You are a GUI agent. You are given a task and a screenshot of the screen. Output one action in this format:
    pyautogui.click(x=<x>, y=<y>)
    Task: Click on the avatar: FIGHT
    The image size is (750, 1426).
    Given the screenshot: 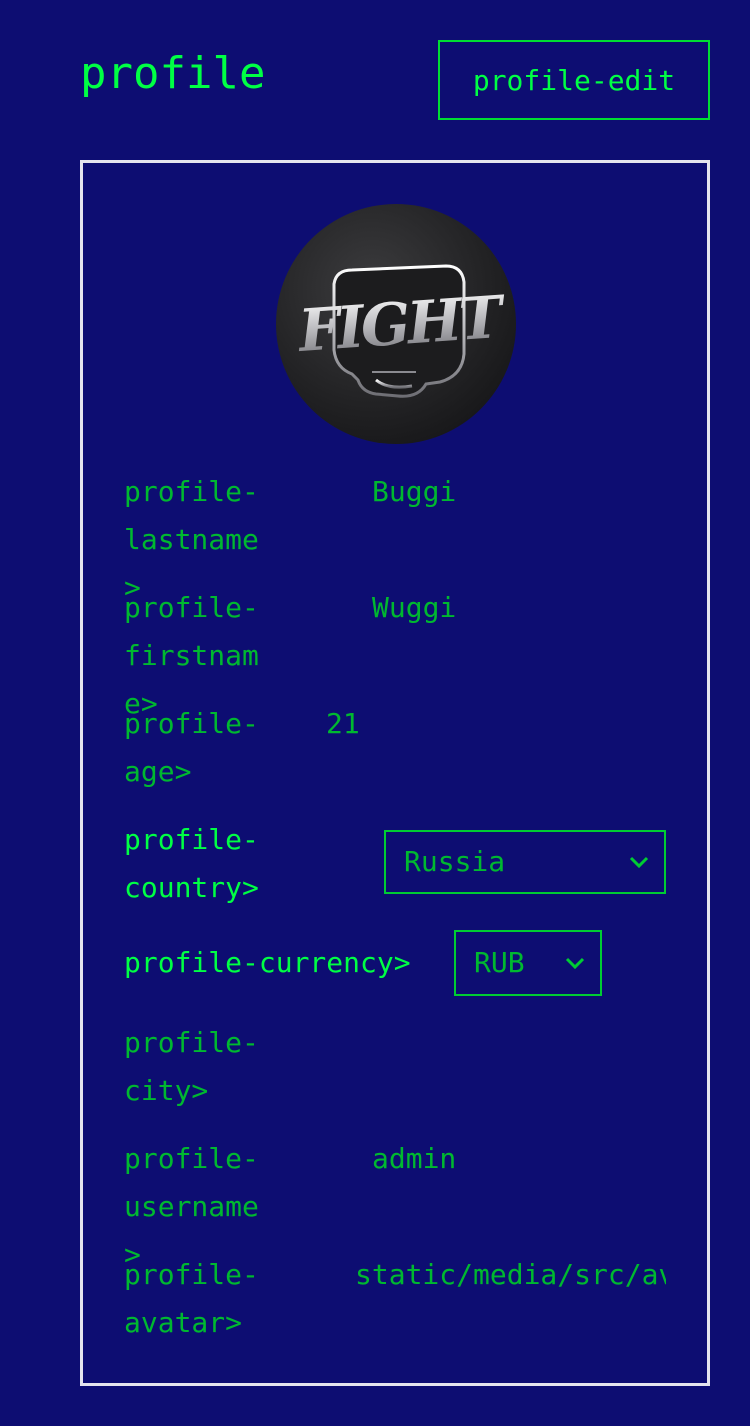 What is the action you would take?
    pyautogui.click(x=396, y=324)
    